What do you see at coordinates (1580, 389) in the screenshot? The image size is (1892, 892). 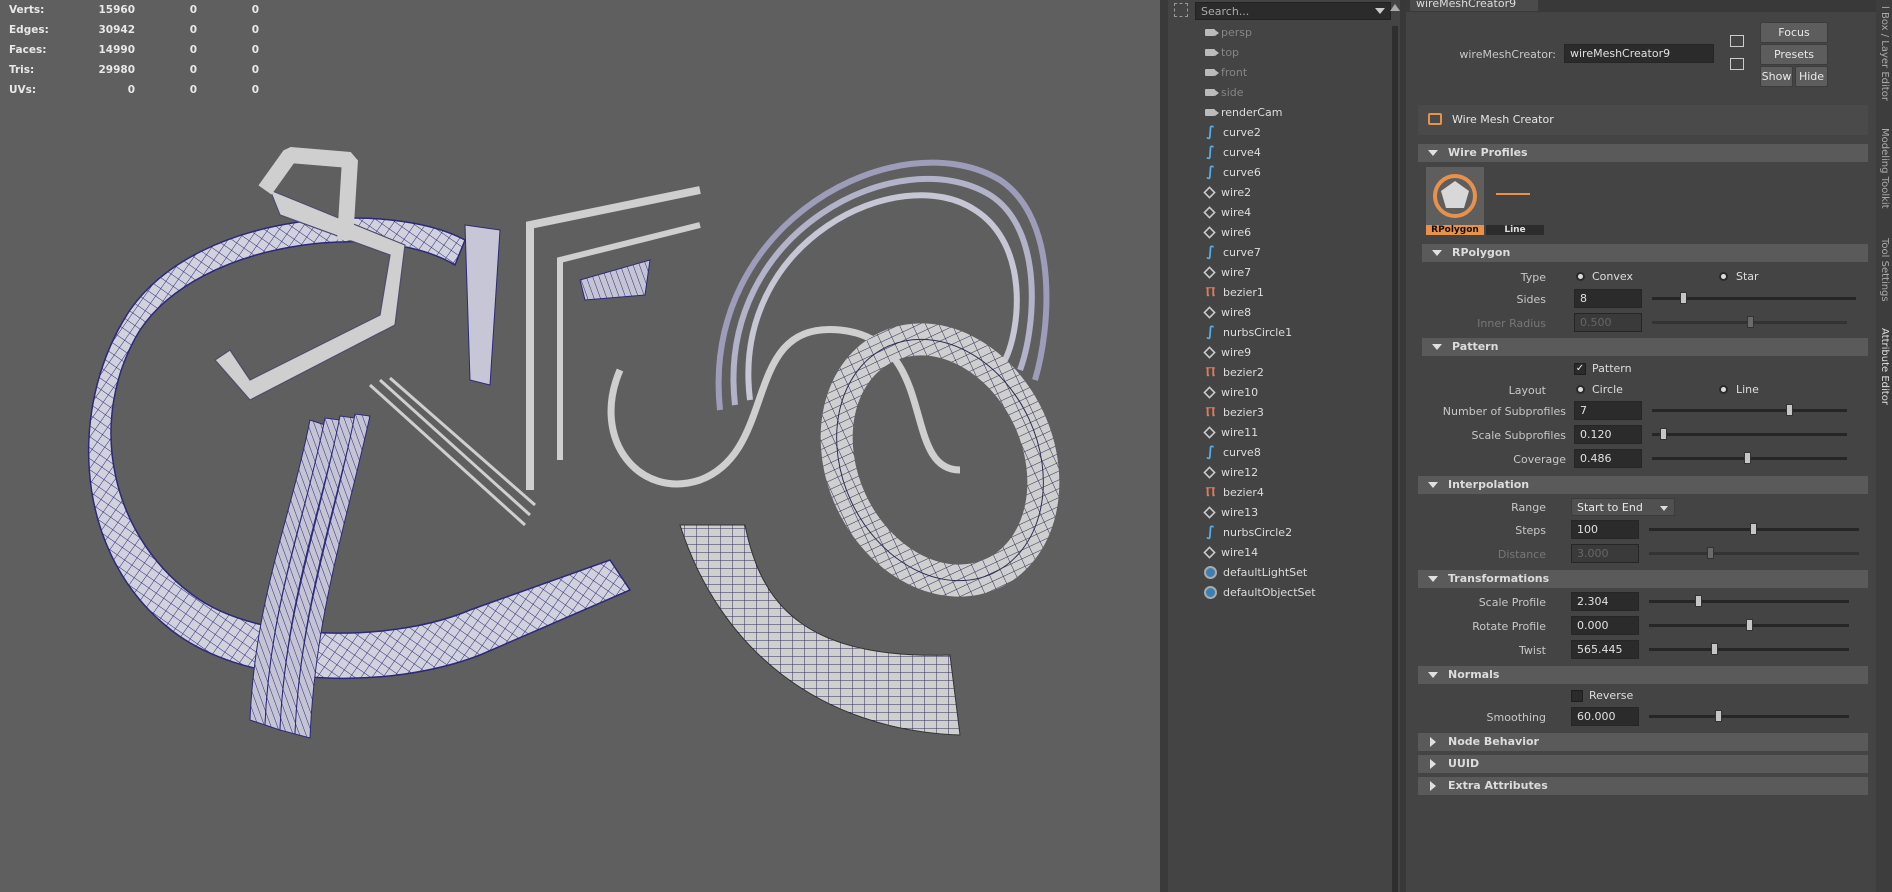 I see `layout-circle-radio` at bounding box center [1580, 389].